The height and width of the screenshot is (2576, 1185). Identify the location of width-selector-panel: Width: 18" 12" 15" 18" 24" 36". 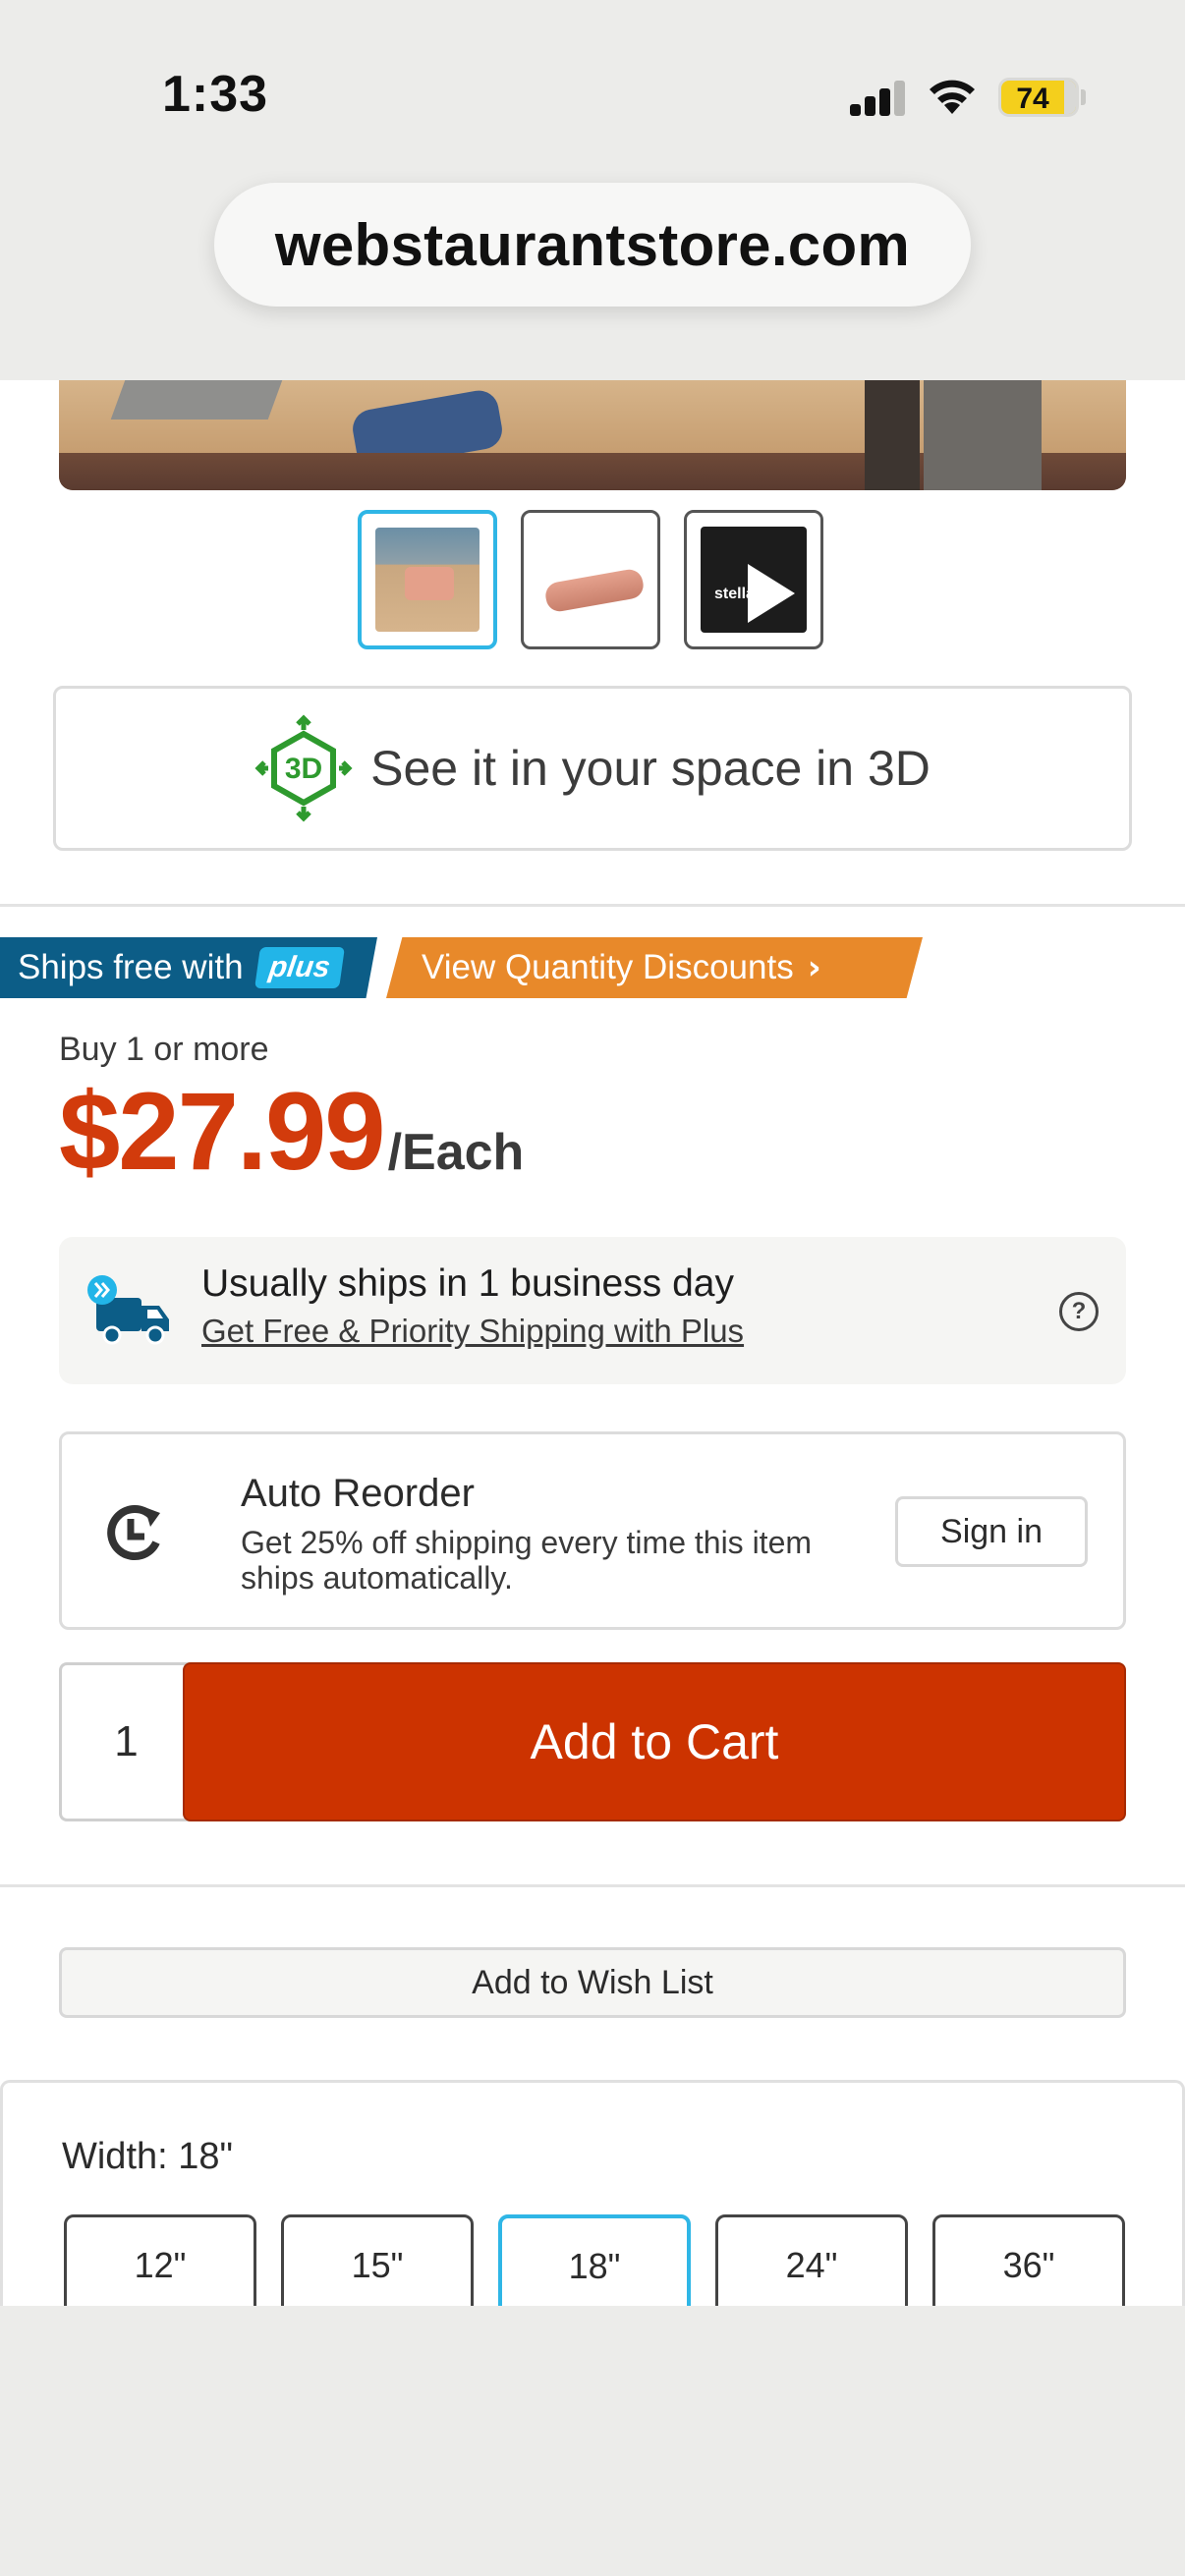
(592, 2193).